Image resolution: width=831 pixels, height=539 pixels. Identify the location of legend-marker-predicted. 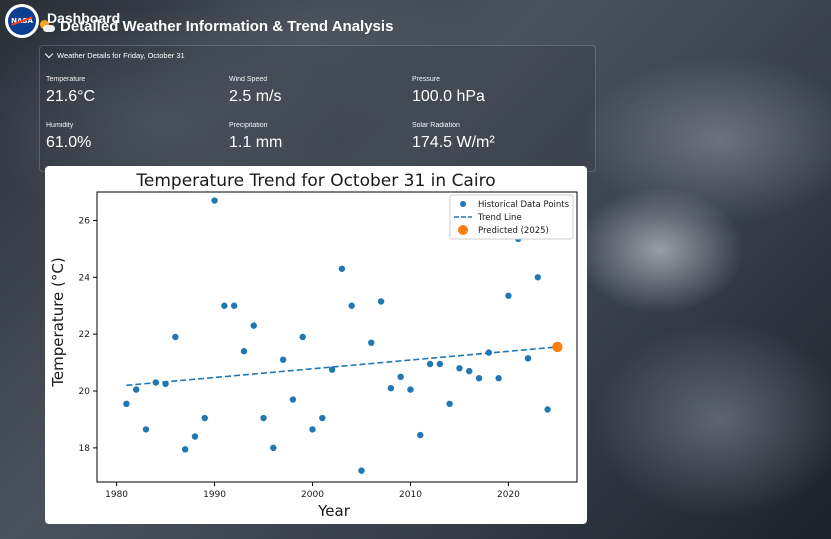
(463, 230).